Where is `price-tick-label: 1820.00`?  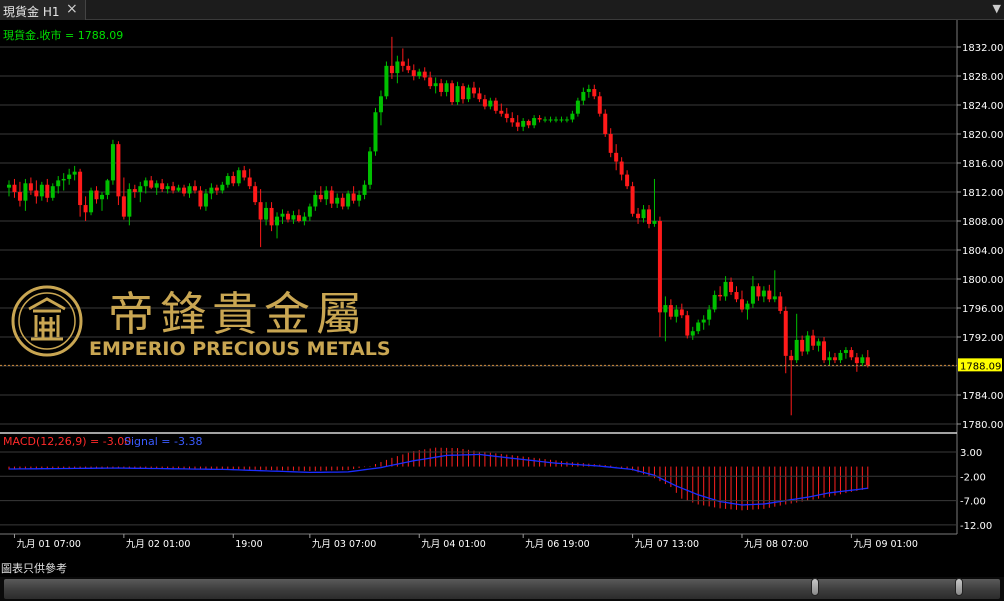
price-tick-label: 1820.00 is located at coordinates (982, 135).